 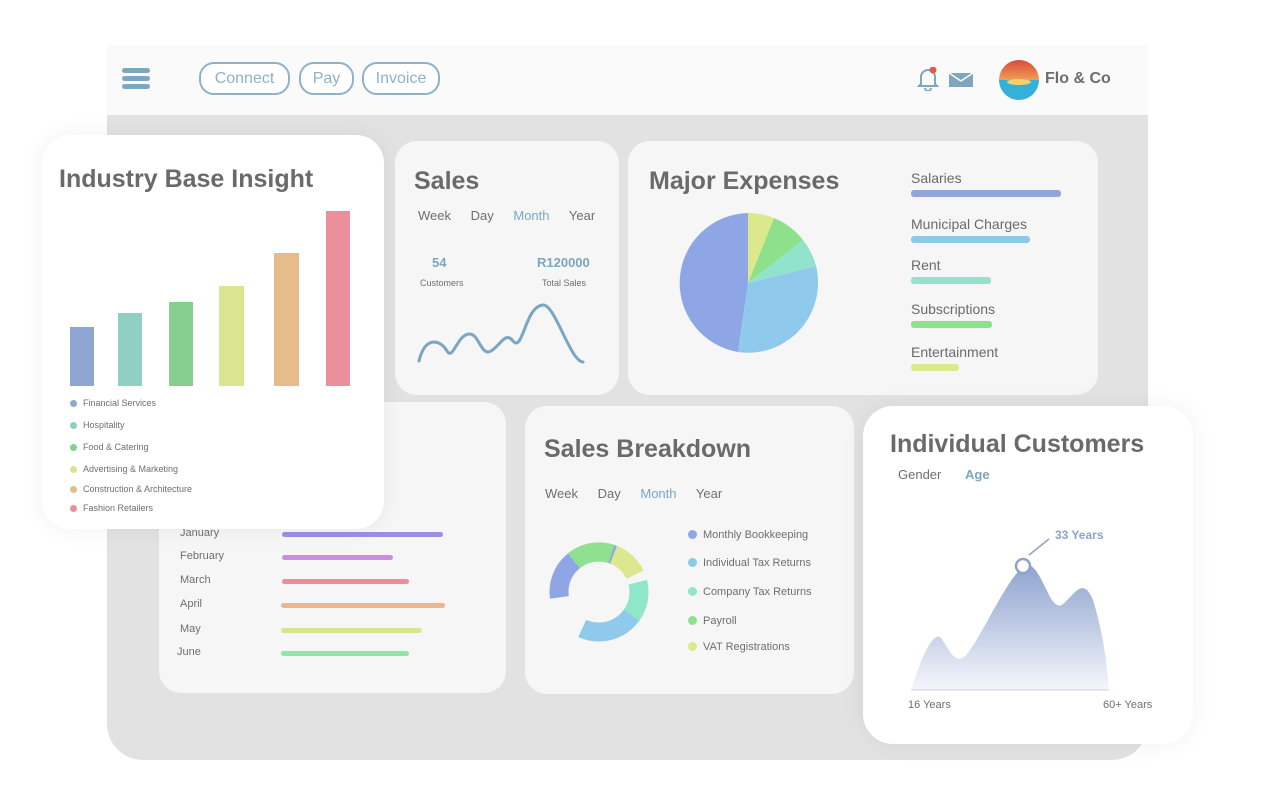 I want to click on legend-label: Fashion Retailers, so click(x=118, y=508).